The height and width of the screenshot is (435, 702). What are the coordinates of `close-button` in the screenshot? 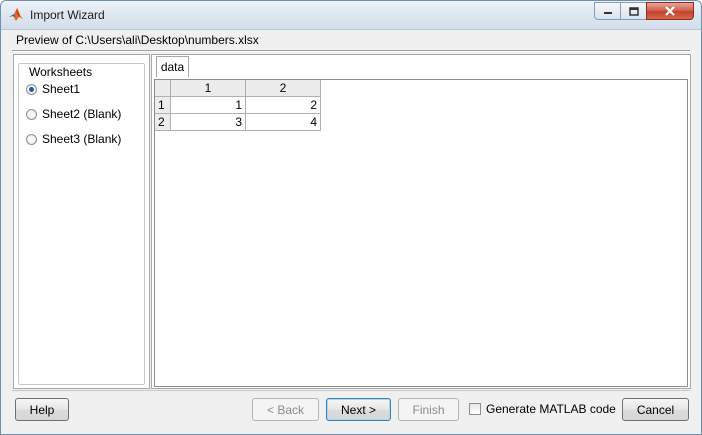 It's located at (670, 11).